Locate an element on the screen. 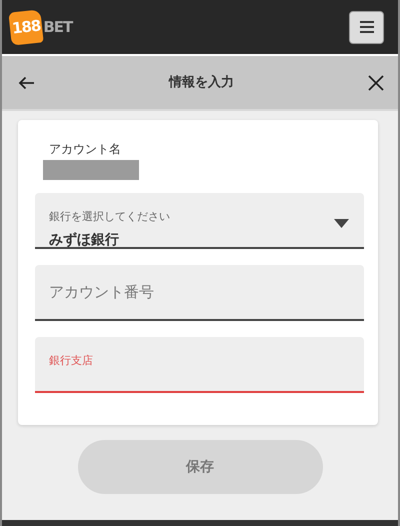 The width and height of the screenshot is (400, 526). bank-select: 銀行を選択してください みずほ銀行 is located at coordinates (199, 221).